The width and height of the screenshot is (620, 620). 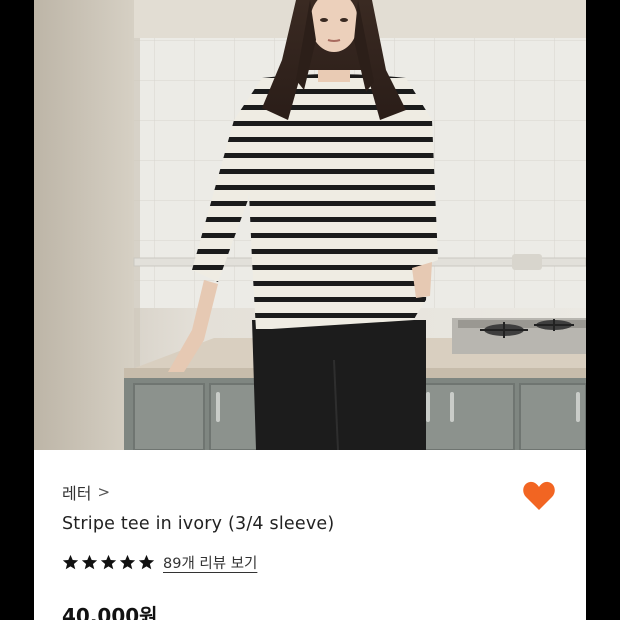 I want to click on brand-name: 레터, so click(x=77, y=493).